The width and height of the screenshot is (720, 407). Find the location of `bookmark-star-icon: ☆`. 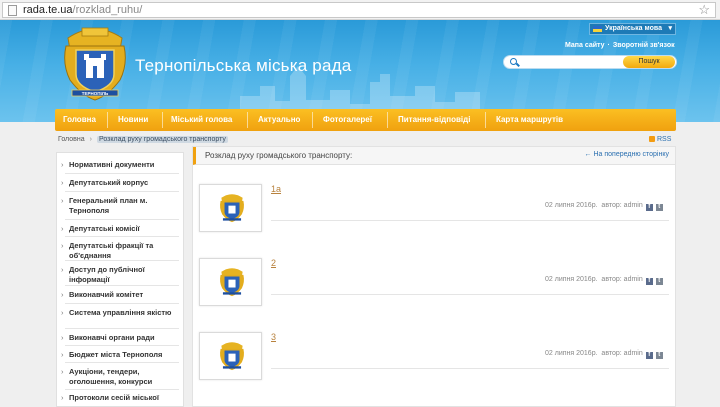

bookmark-star-icon: ☆ is located at coordinates (704, 10).